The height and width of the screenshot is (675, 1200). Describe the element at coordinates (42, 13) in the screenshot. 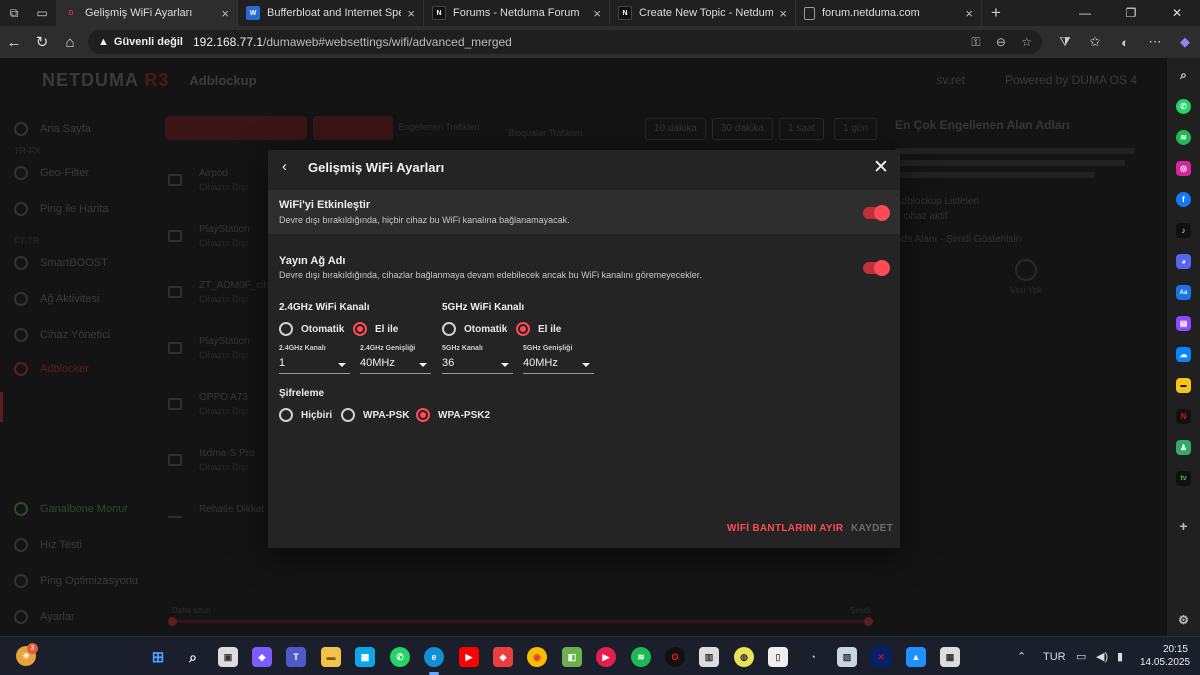

I see `tab-actions-icon: ▭` at that location.